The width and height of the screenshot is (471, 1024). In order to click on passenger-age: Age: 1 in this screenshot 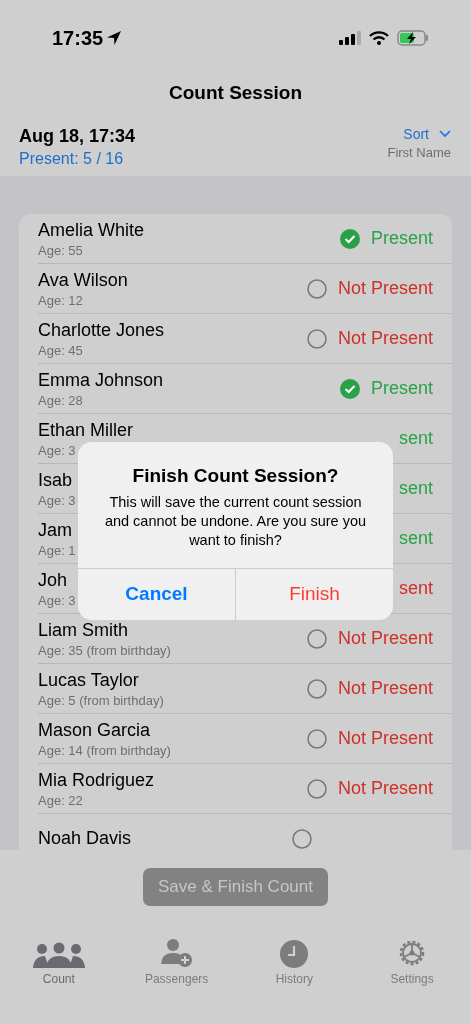, I will do `click(57, 550)`.